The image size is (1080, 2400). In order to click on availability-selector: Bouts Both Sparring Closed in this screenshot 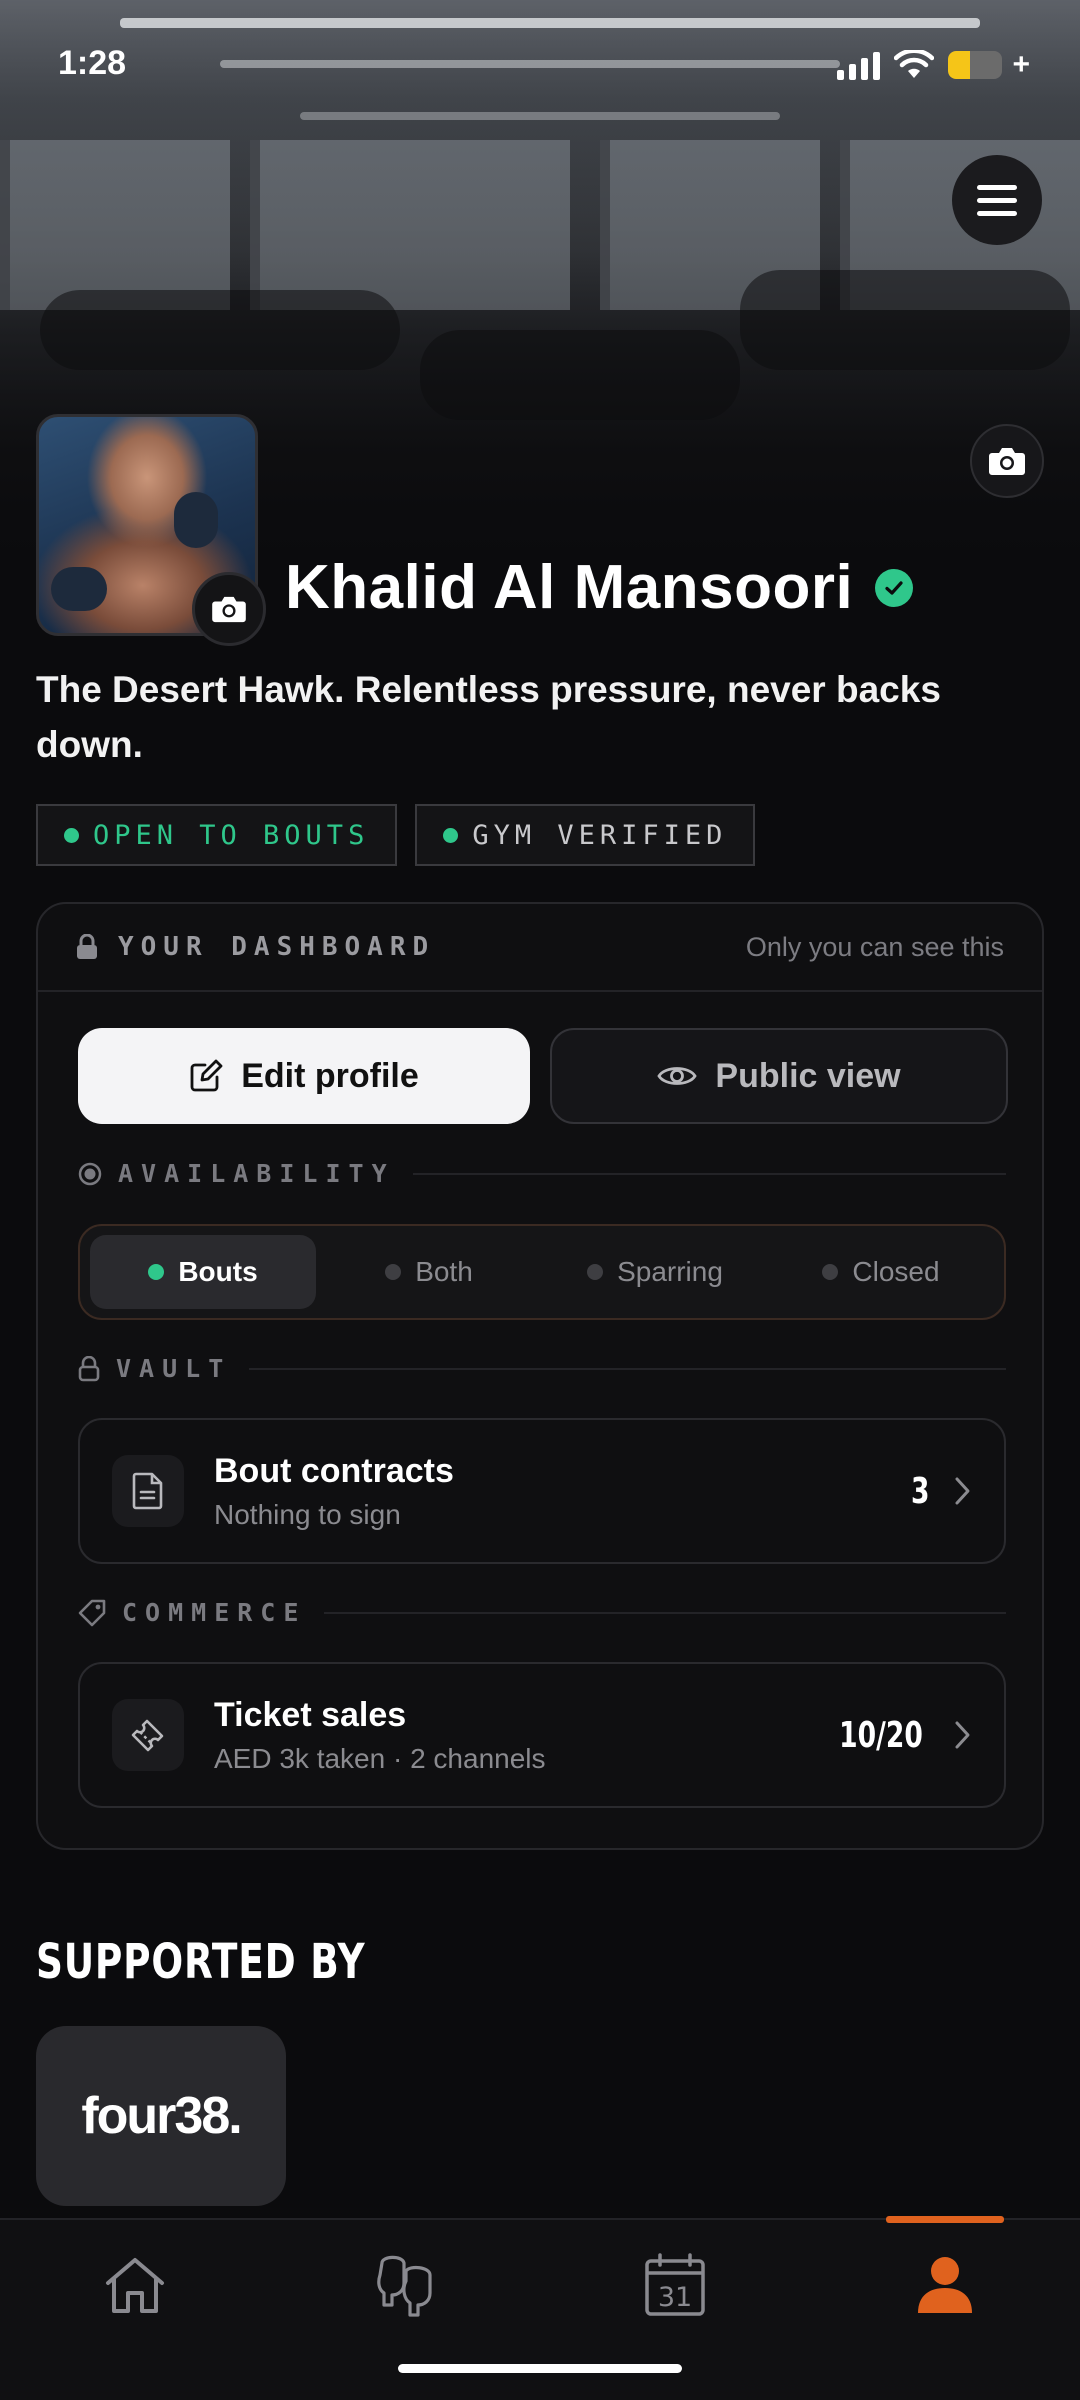, I will do `click(542, 1272)`.